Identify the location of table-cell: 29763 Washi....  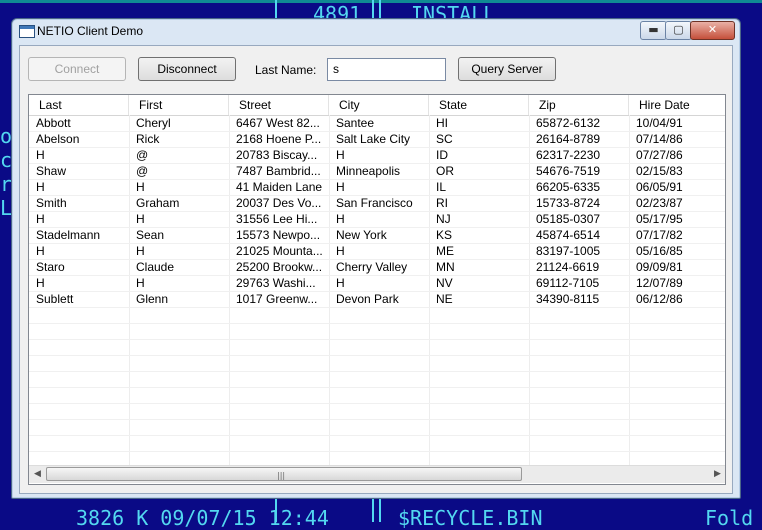
(279, 283).